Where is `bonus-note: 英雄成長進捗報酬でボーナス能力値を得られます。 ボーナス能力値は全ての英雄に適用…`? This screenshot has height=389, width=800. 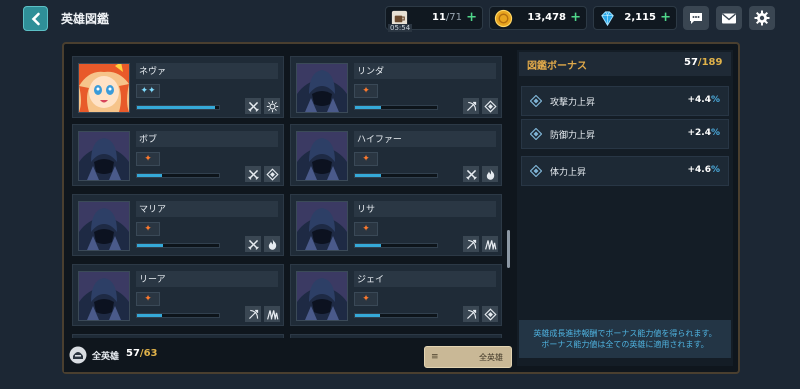 bonus-note: 英雄成長進捗報酬でボーナス能力値を得られます。 ボーナス能力値は全ての英雄に適用… is located at coordinates (625, 339).